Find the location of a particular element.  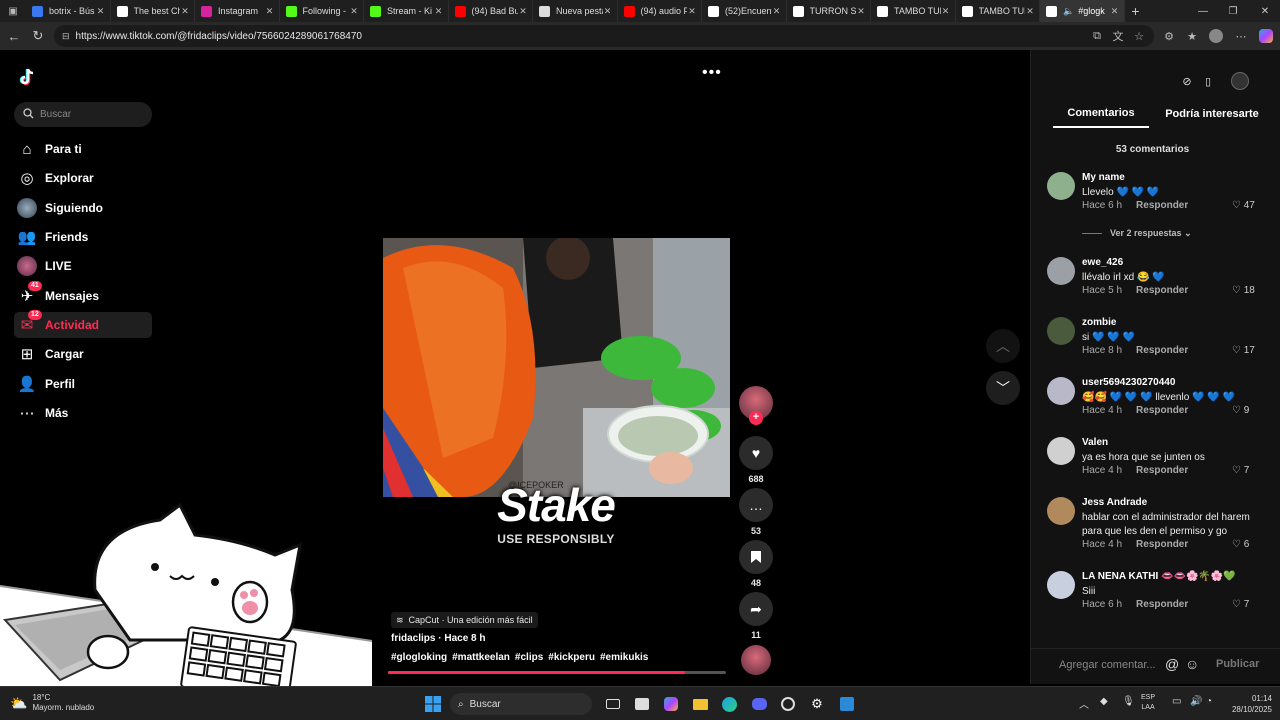

coins-icon: ⊘ is located at coordinates (1187, 81).